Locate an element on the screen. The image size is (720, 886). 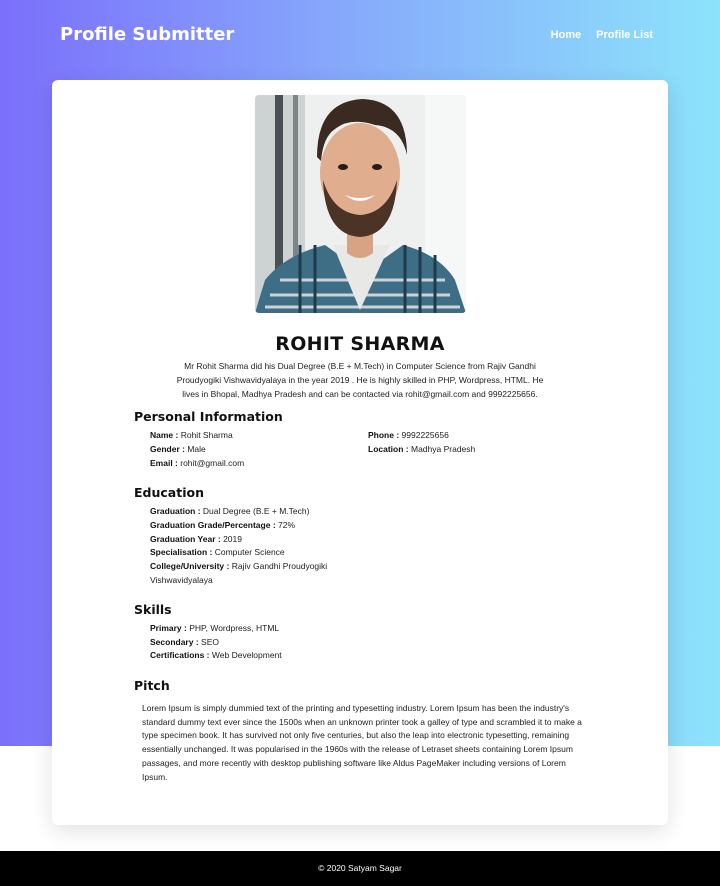
field-label: Graduation Grade/Percentage : is located at coordinates (213, 525).